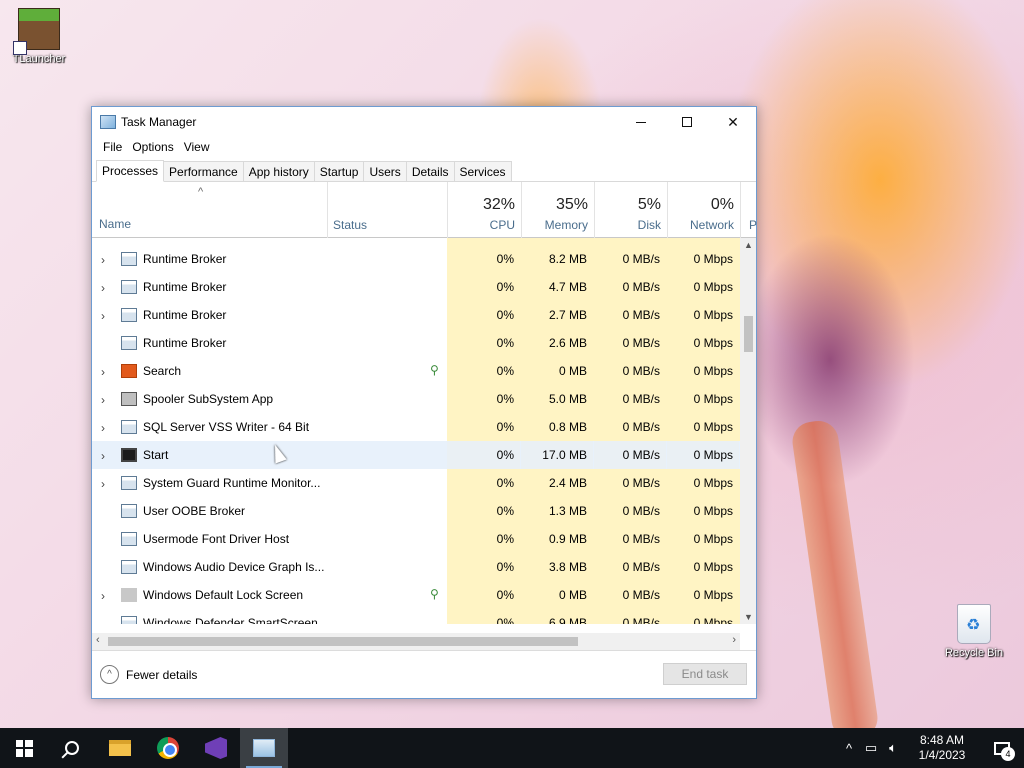 The height and width of the screenshot is (768, 1024). Describe the element at coordinates (416, 315) in the screenshot. I see `process-row: › Runtime Broker 0% 2.7 MB 0 MB/s 0 Mbps` at that location.